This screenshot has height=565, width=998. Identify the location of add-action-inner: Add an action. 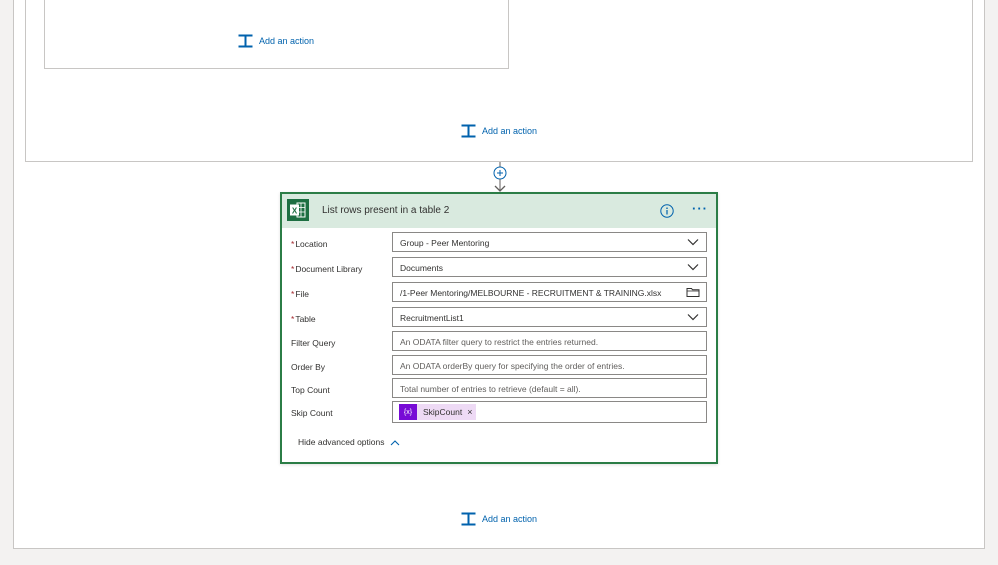
(276, 41).